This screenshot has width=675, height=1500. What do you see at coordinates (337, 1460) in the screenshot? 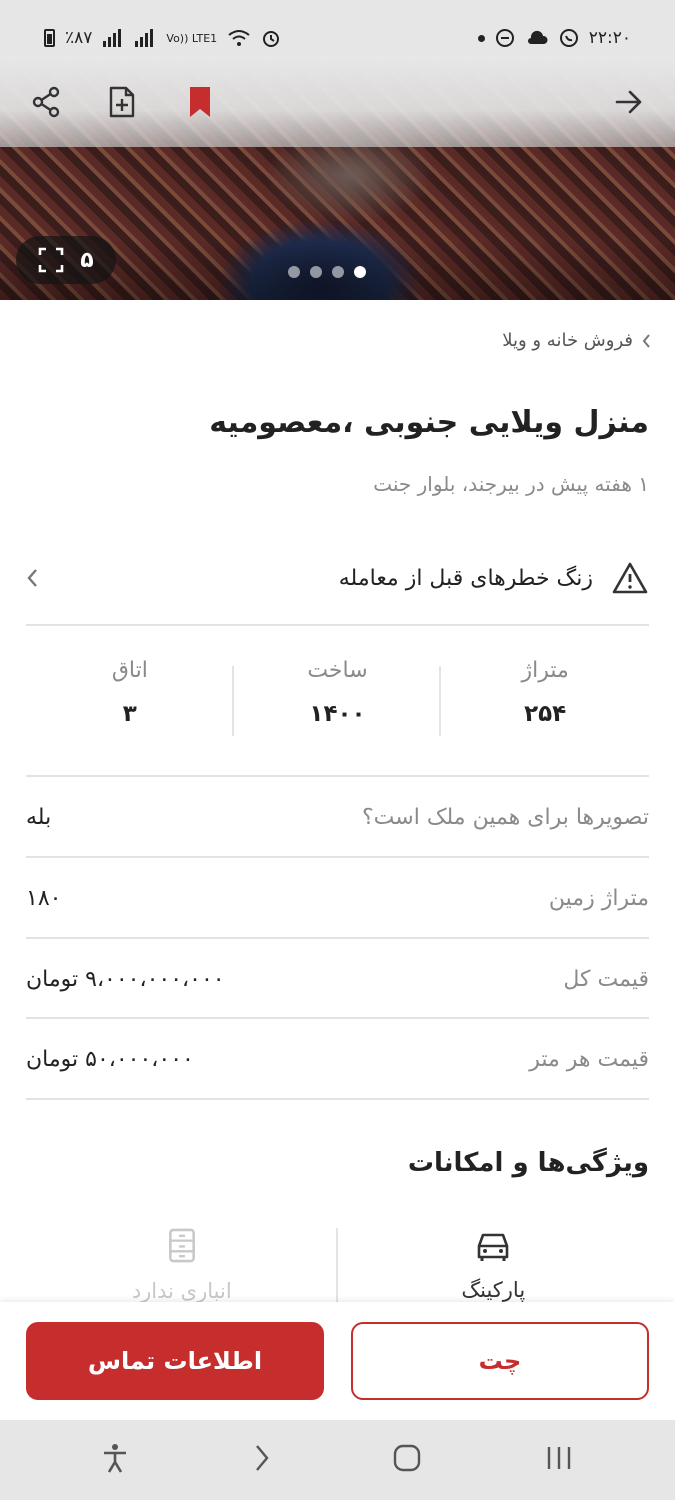
I see `system-nav-bar` at bounding box center [337, 1460].